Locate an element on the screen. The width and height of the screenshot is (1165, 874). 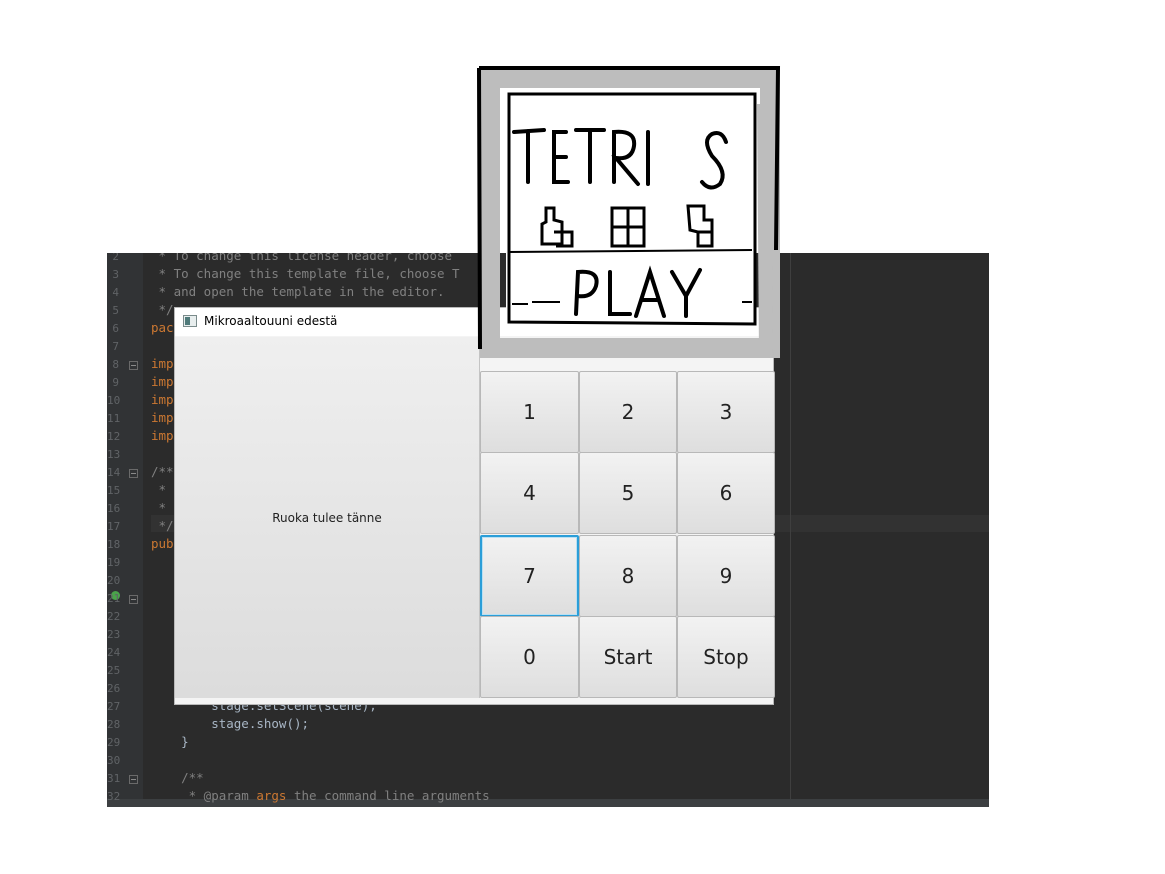
line-number: 31 is located at coordinates (114, 778).